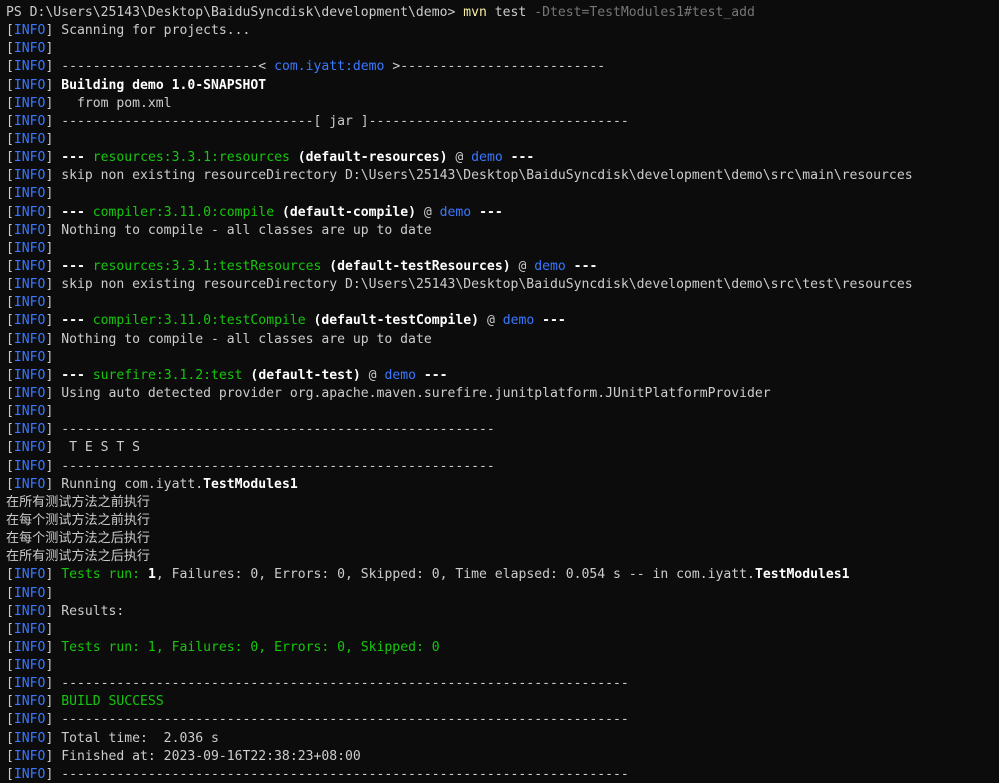 This screenshot has width=999, height=783. What do you see at coordinates (151, 575) in the screenshot?
I see `output-text: 1` at bounding box center [151, 575].